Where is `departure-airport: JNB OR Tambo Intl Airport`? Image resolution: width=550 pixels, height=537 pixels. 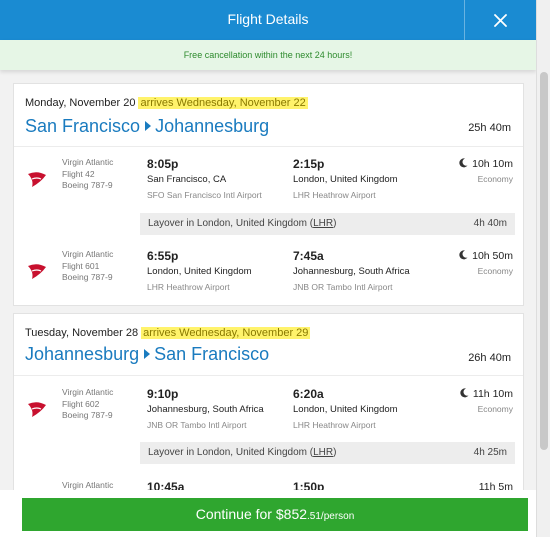 departure-airport: JNB OR Tambo Intl Airport is located at coordinates (197, 425).